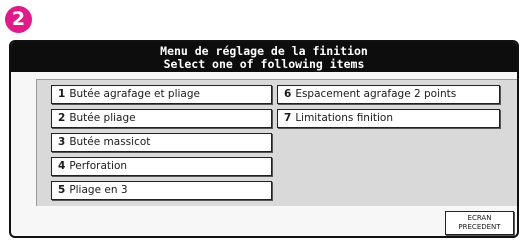 The width and height of the screenshot is (528, 241). What do you see at coordinates (264, 64) in the screenshot?
I see `title-line-english: Select one of following items` at bounding box center [264, 64].